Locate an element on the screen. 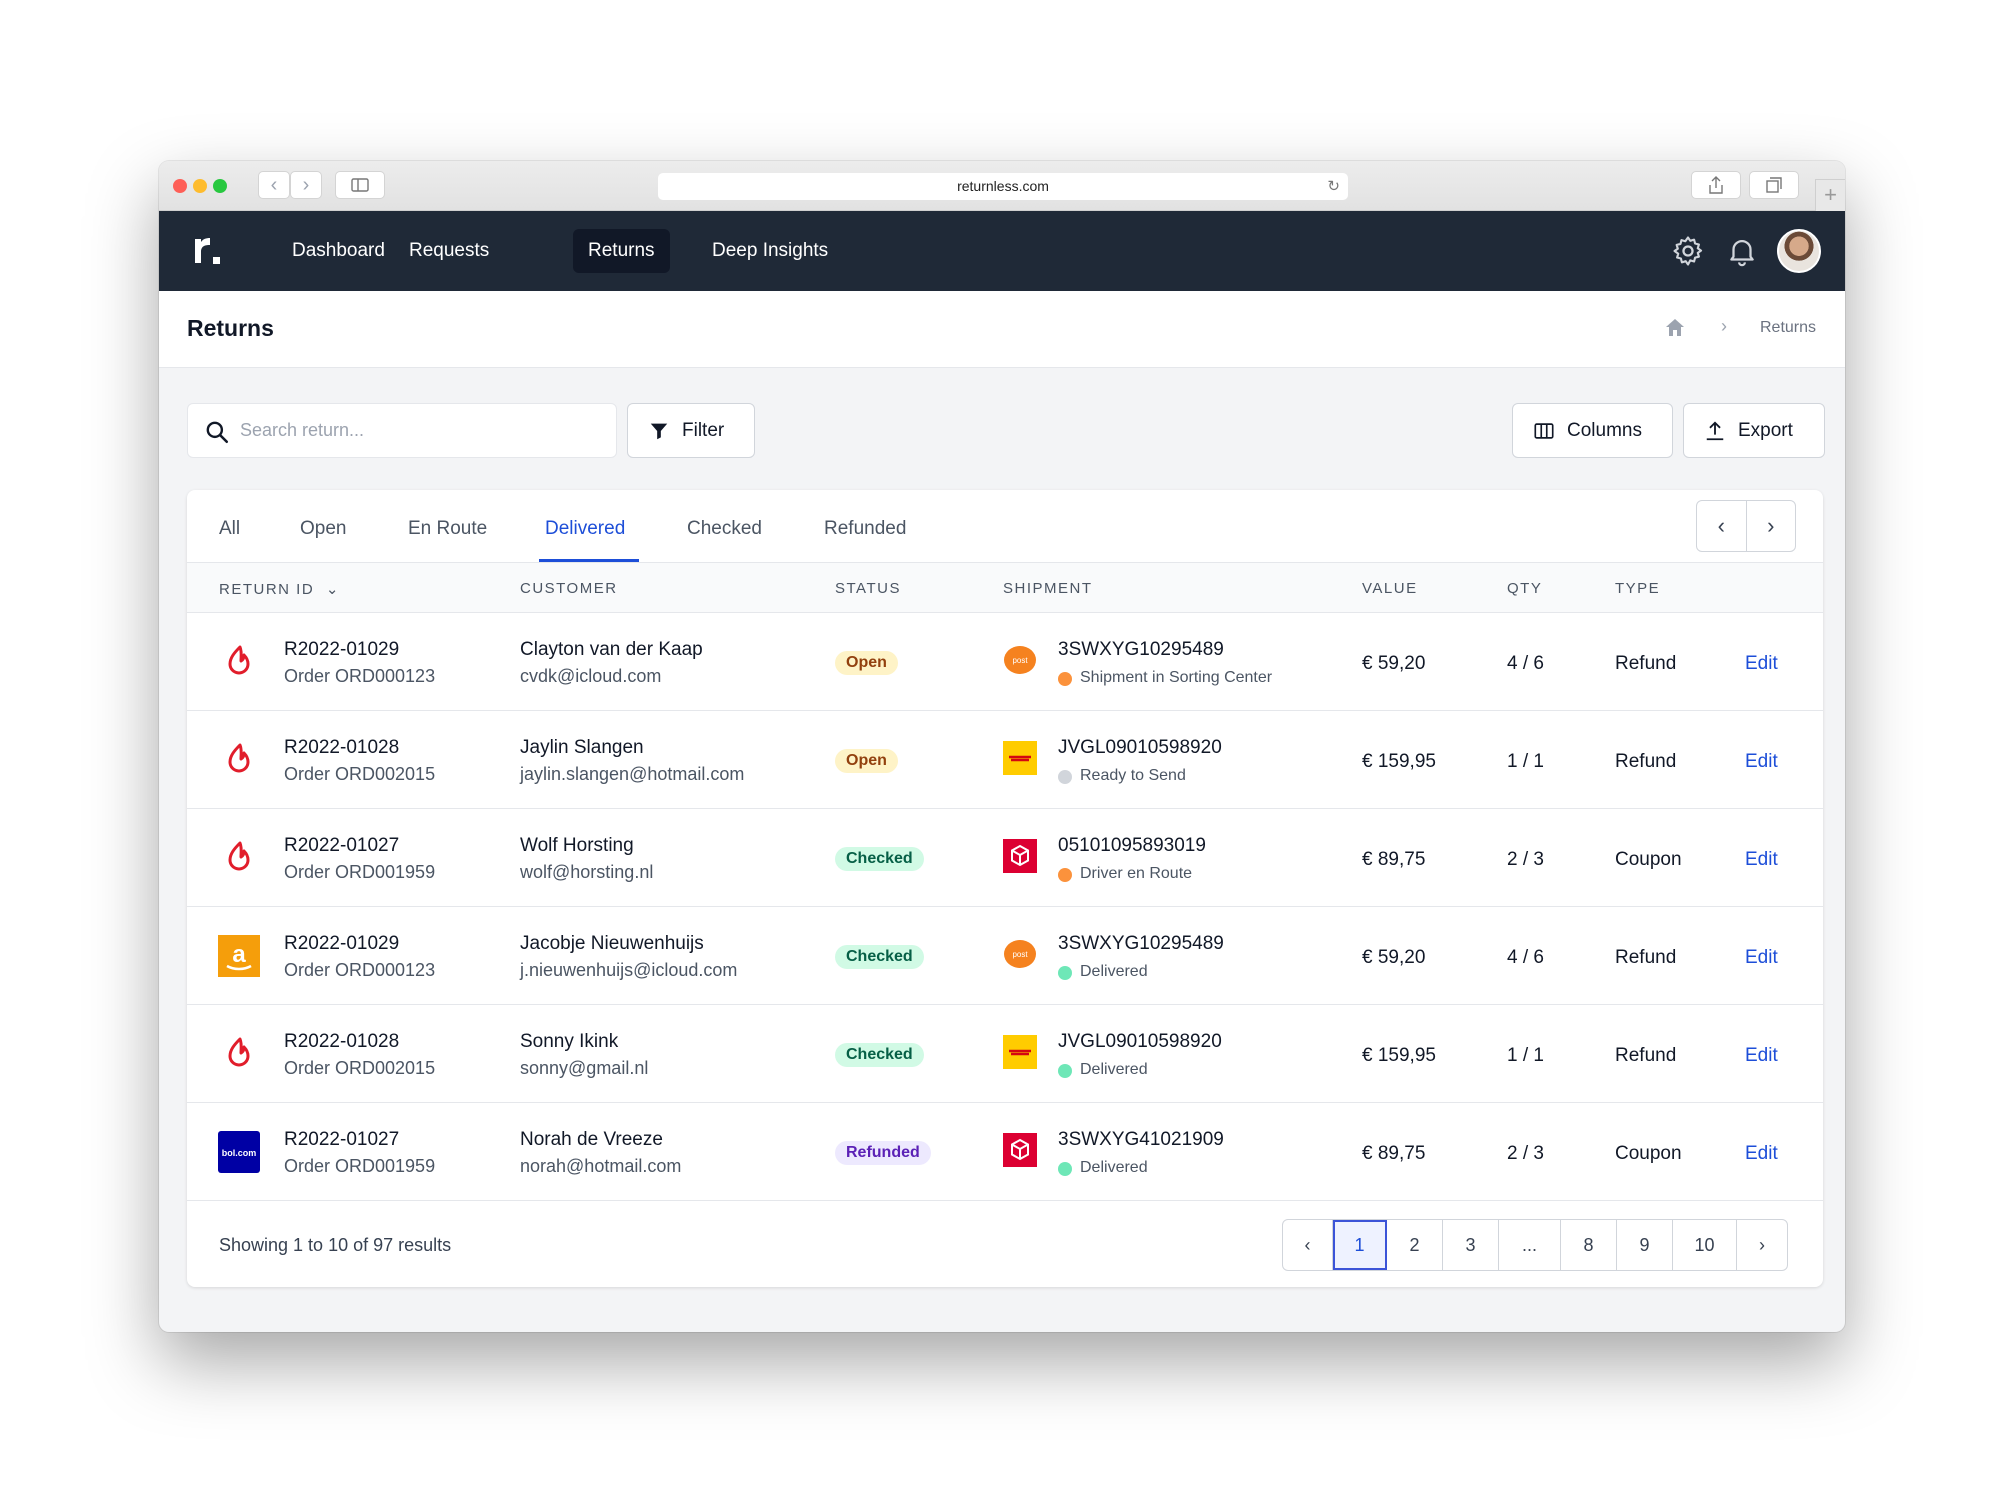 This screenshot has width=2000, height=1500. export-button: Export is located at coordinates (1754, 430).